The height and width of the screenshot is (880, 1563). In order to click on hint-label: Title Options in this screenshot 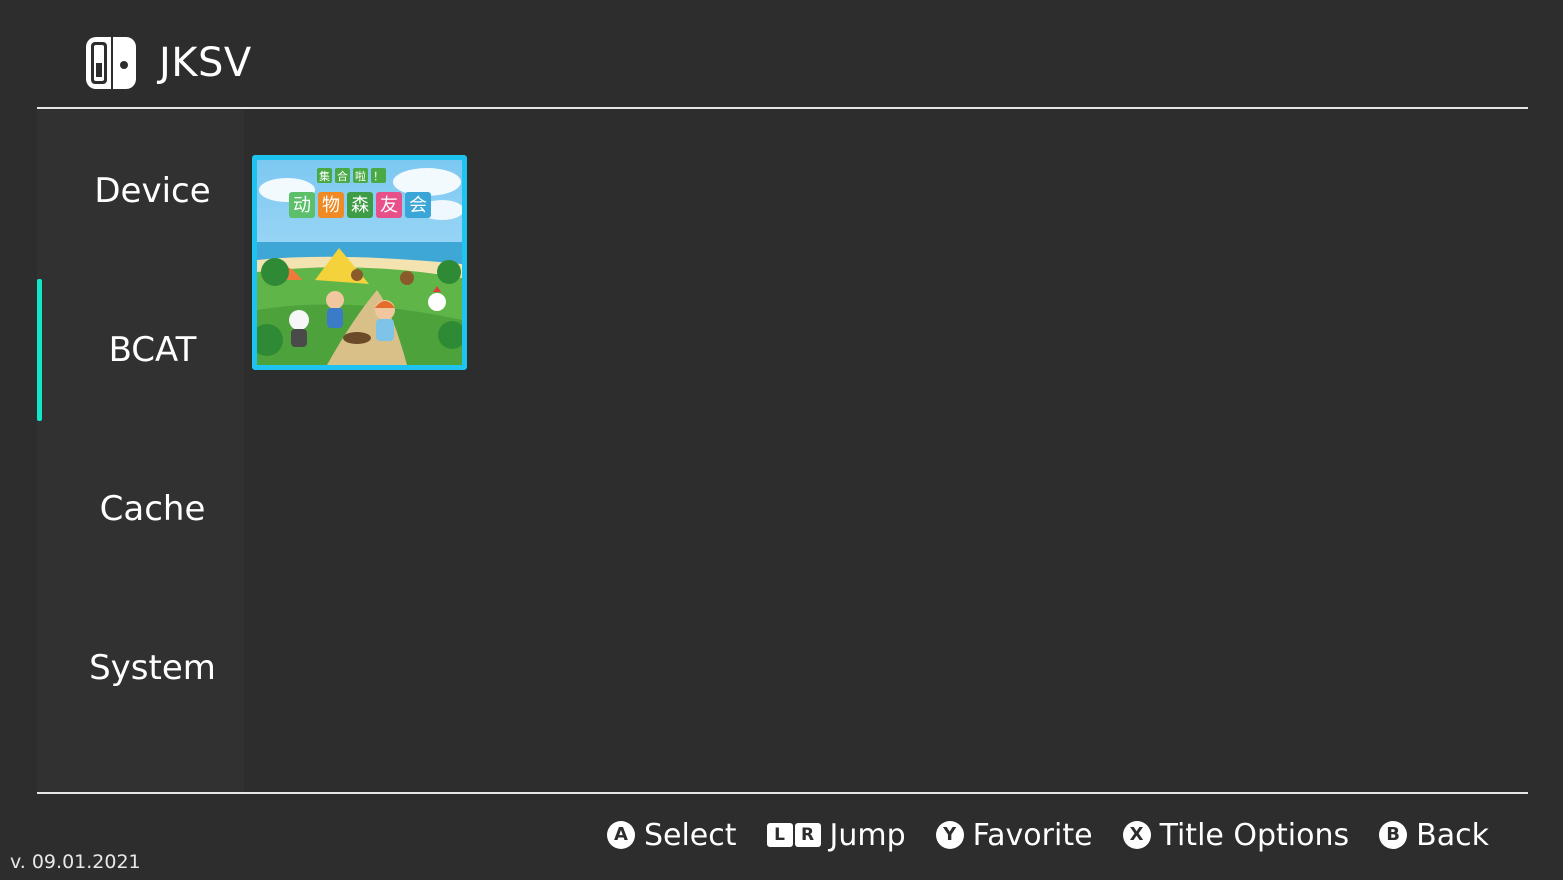, I will do `click(1254, 835)`.